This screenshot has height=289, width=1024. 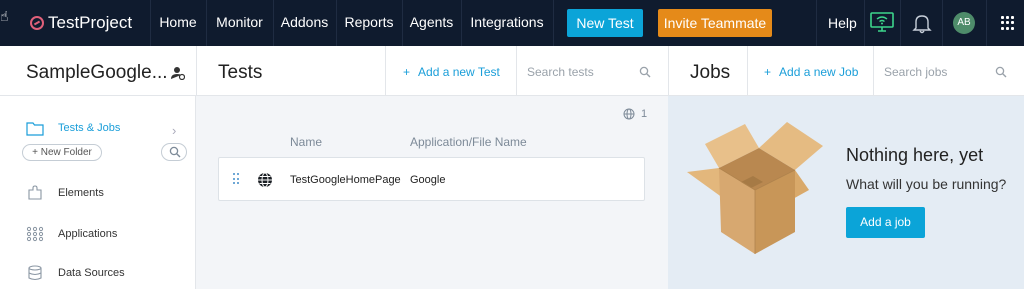 What do you see at coordinates (88, 234) in the screenshot?
I see `sidebar-item-label: Applications` at bounding box center [88, 234].